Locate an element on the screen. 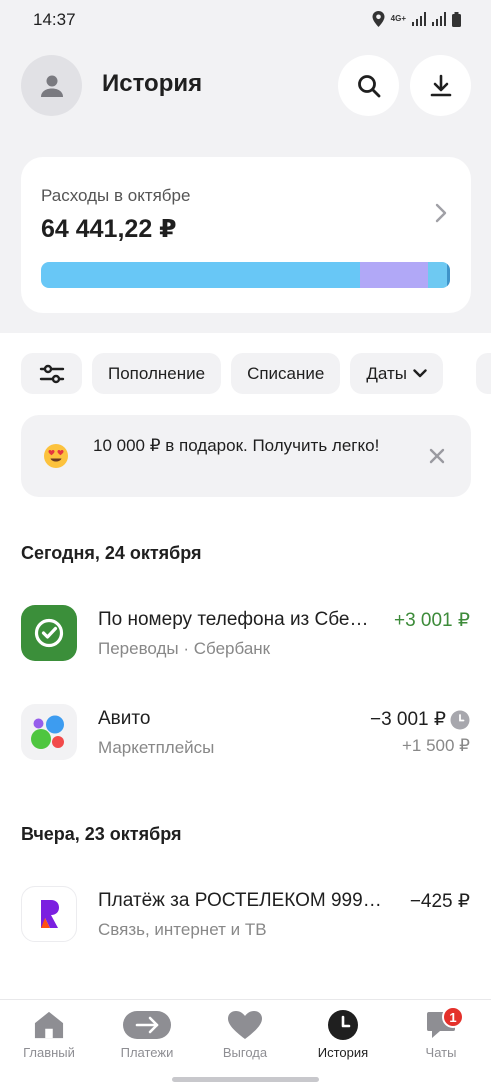 The width and height of the screenshot is (491, 1090). home-indicator is located at coordinates (245, 1079).